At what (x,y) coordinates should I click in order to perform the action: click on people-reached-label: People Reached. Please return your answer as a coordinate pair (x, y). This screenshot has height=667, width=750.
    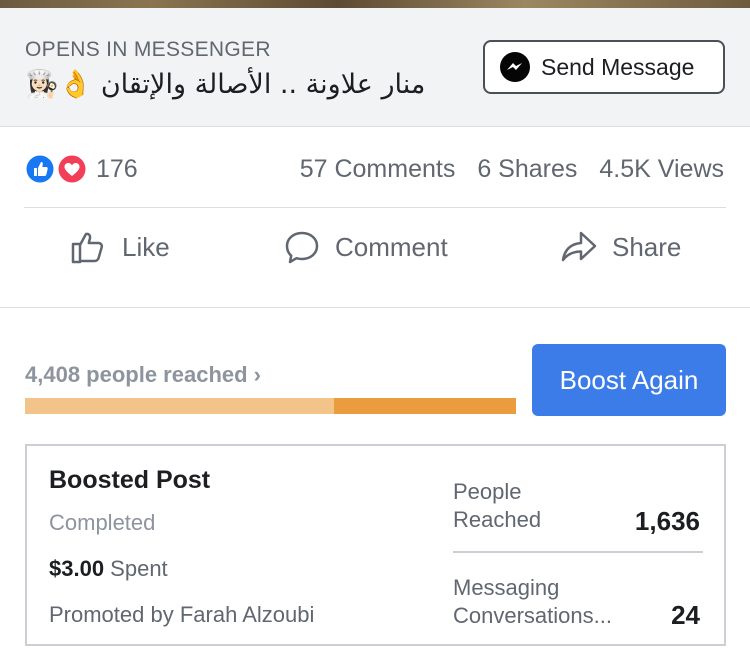
    Looking at the image, I should click on (497, 505).